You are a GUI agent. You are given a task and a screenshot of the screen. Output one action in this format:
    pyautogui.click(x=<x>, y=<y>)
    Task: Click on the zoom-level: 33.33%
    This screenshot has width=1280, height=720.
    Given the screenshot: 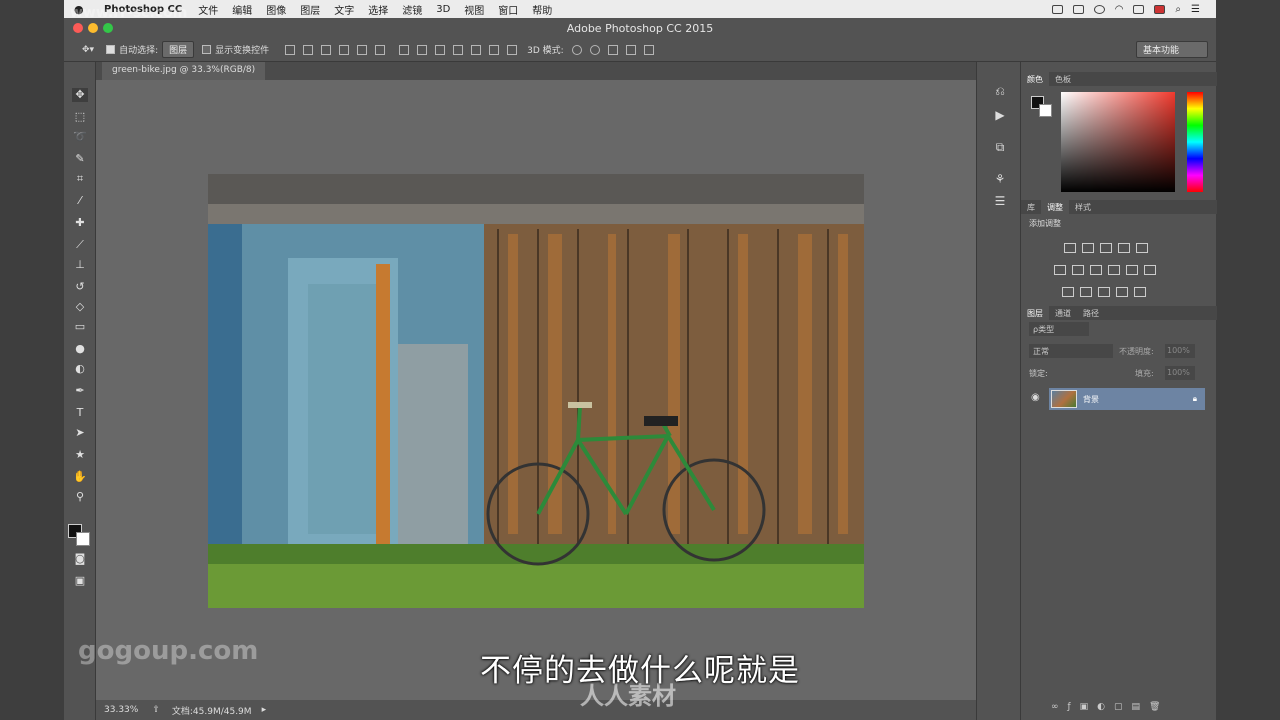 What is the action you would take?
    pyautogui.click(x=121, y=710)
    